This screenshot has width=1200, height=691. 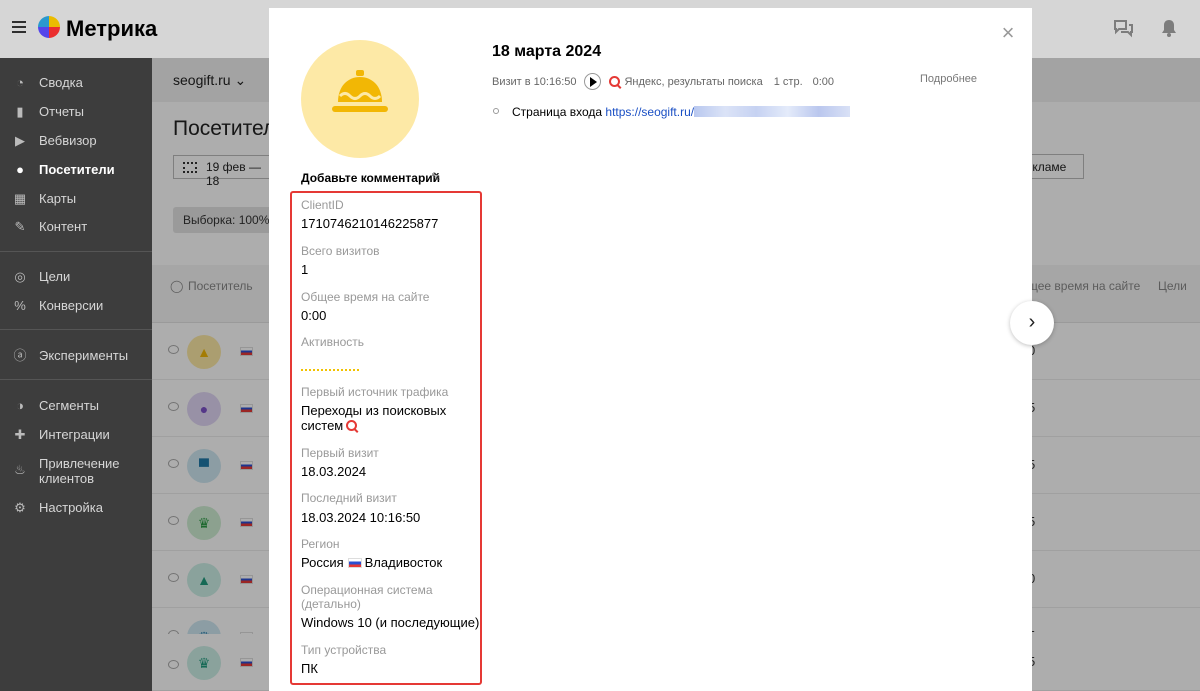 I want to click on sidebar-item-settings: ⚙ Настройка, so click(x=57, y=508).